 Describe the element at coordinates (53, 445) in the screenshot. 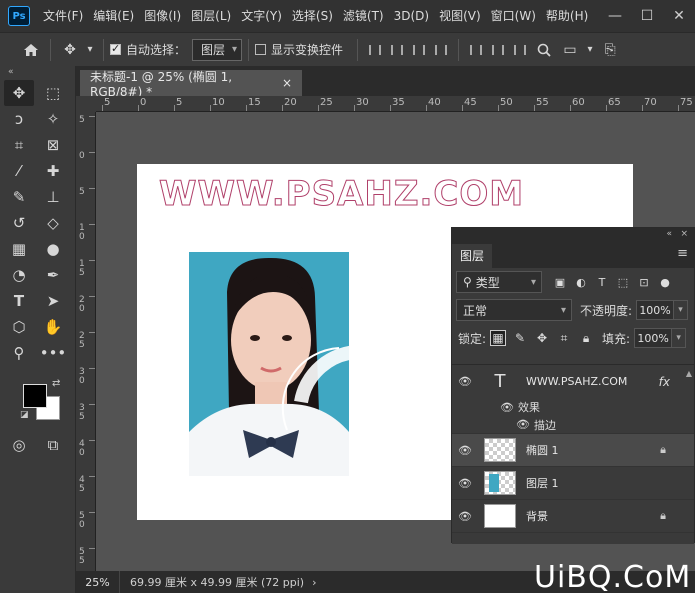

I see `screen-mode-icon: ⧉` at that location.